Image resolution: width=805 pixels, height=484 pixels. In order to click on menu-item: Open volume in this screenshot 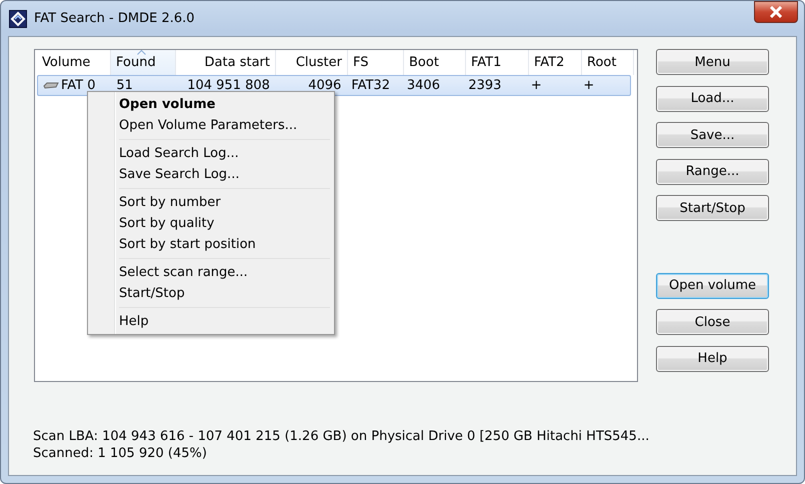, I will do `click(211, 104)`.